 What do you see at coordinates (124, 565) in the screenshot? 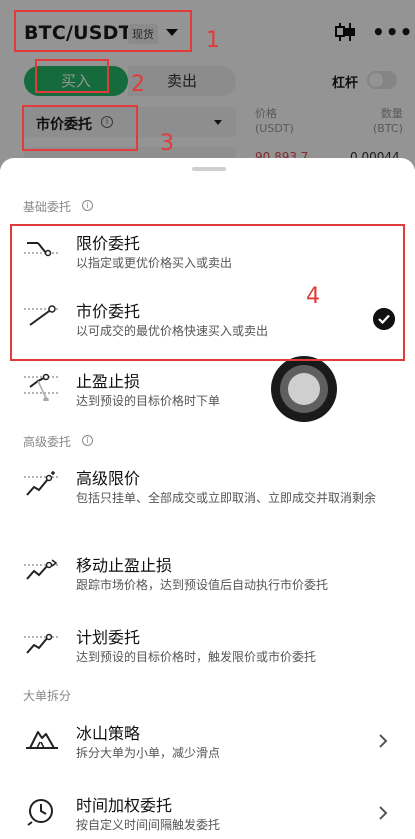
I see `option-title: 移动止盈止损` at bounding box center [124, 565].